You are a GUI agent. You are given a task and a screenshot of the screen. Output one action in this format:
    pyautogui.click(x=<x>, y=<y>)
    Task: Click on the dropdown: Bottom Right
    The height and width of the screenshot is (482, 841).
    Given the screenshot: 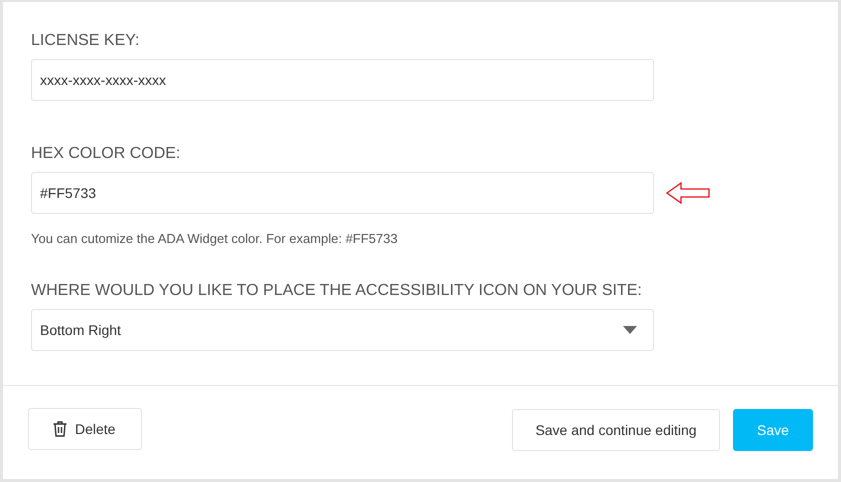 What is the action you would take?
    pyautogui.click(x=342, y=330)
    